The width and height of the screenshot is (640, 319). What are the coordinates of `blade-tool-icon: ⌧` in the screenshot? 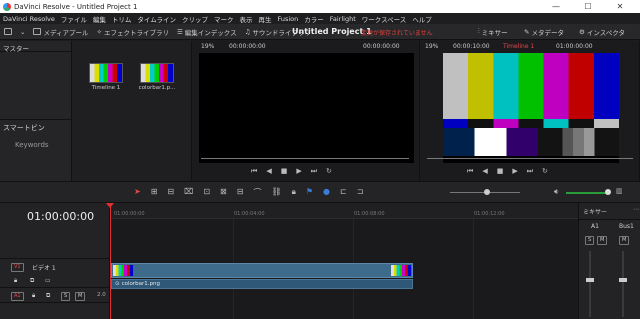 It's located at (188, 192).